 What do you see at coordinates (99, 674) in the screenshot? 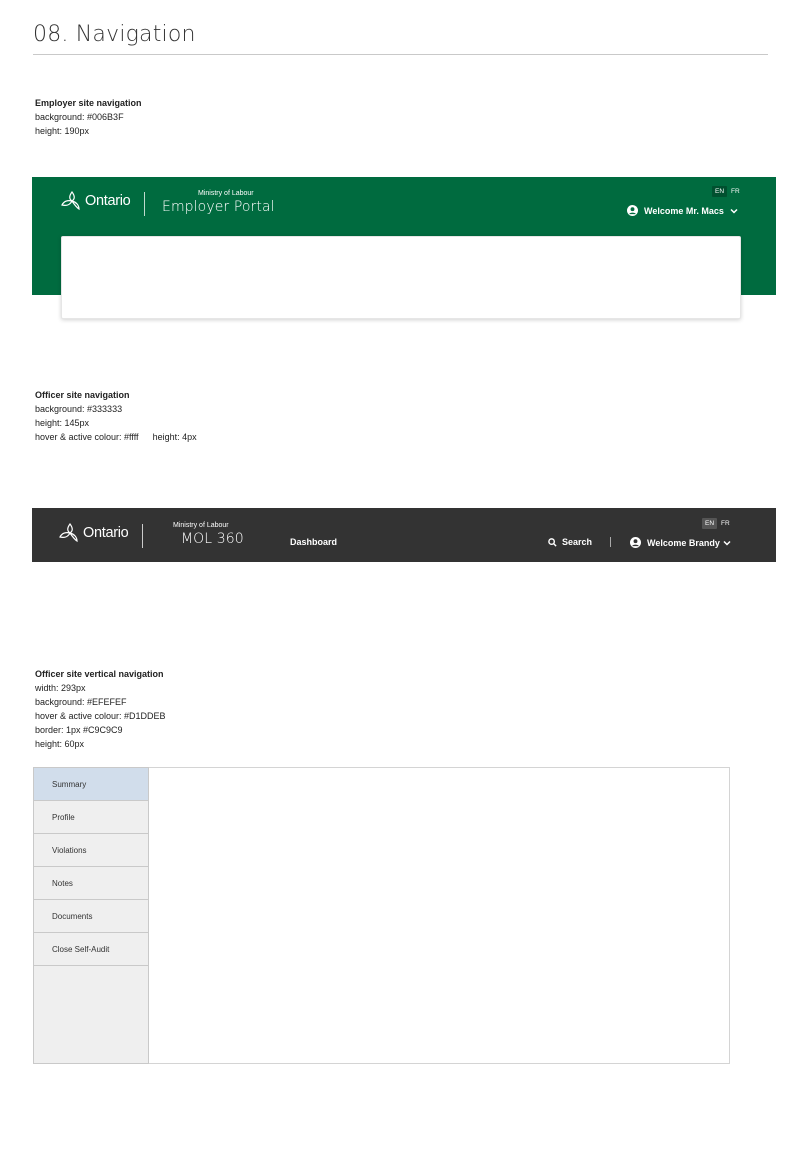
I see `vertical-spec-heading: Officer site vertical navigation` at bounding box center [99, 674].